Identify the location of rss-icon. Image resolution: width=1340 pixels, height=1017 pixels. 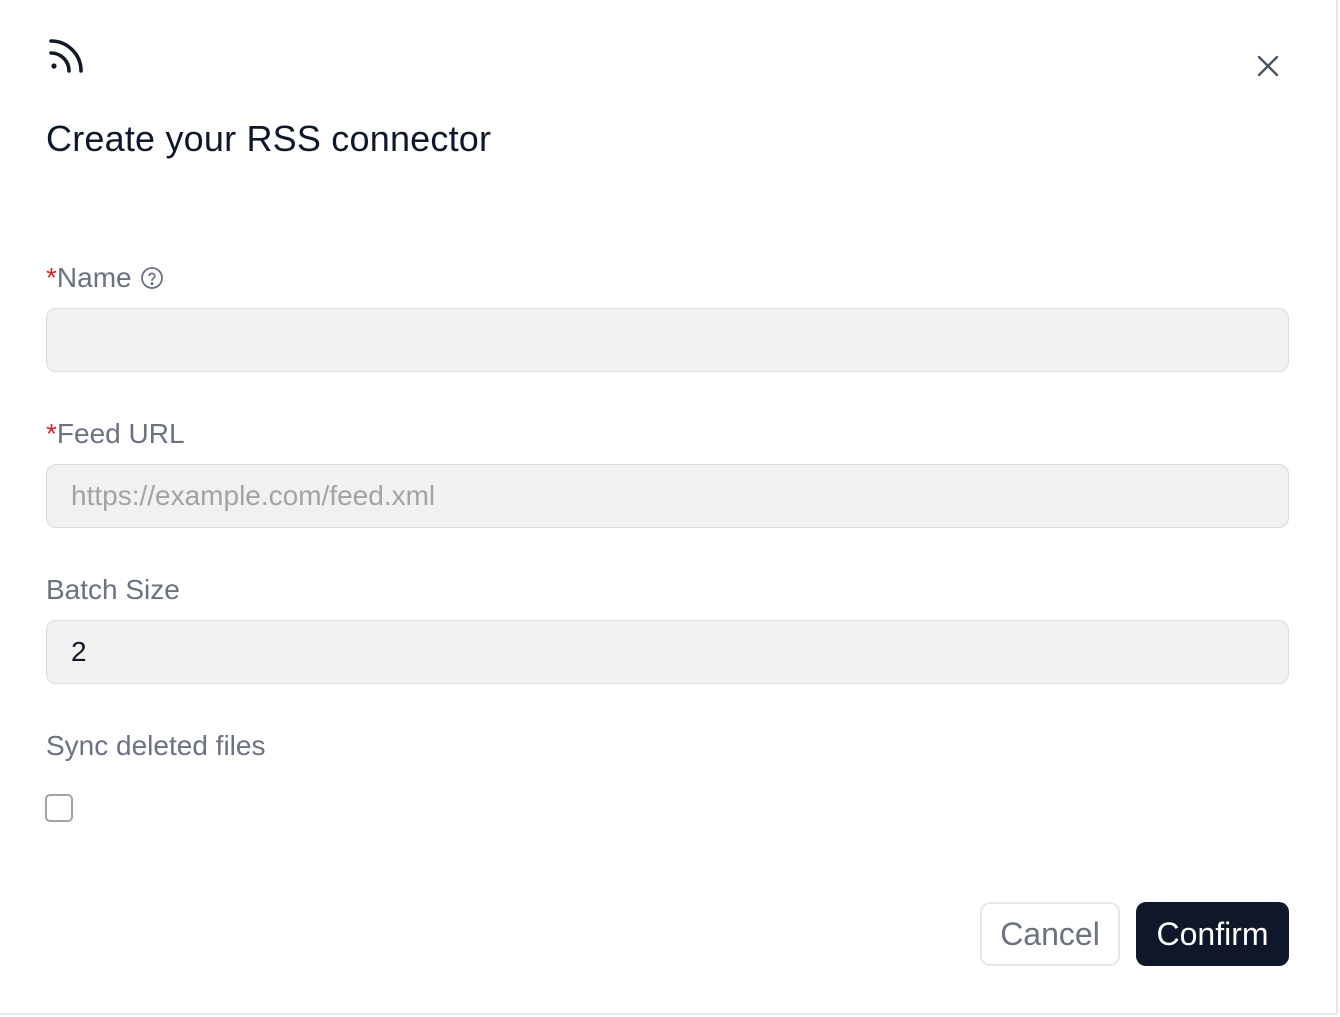
(66, 56).